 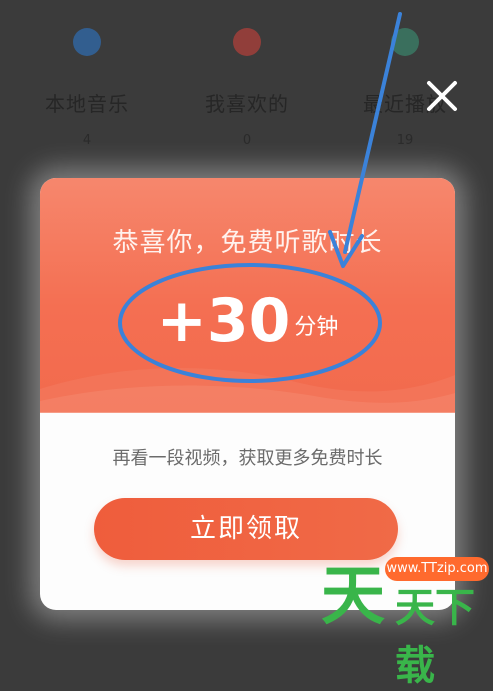 I want to click on bg-tab-count: 0, so click(x=247, y=140).